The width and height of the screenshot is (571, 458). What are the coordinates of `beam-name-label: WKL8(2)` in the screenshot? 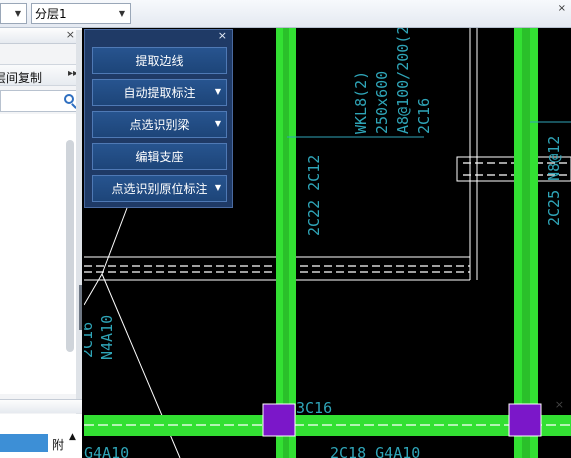 It's located at (361, 102).